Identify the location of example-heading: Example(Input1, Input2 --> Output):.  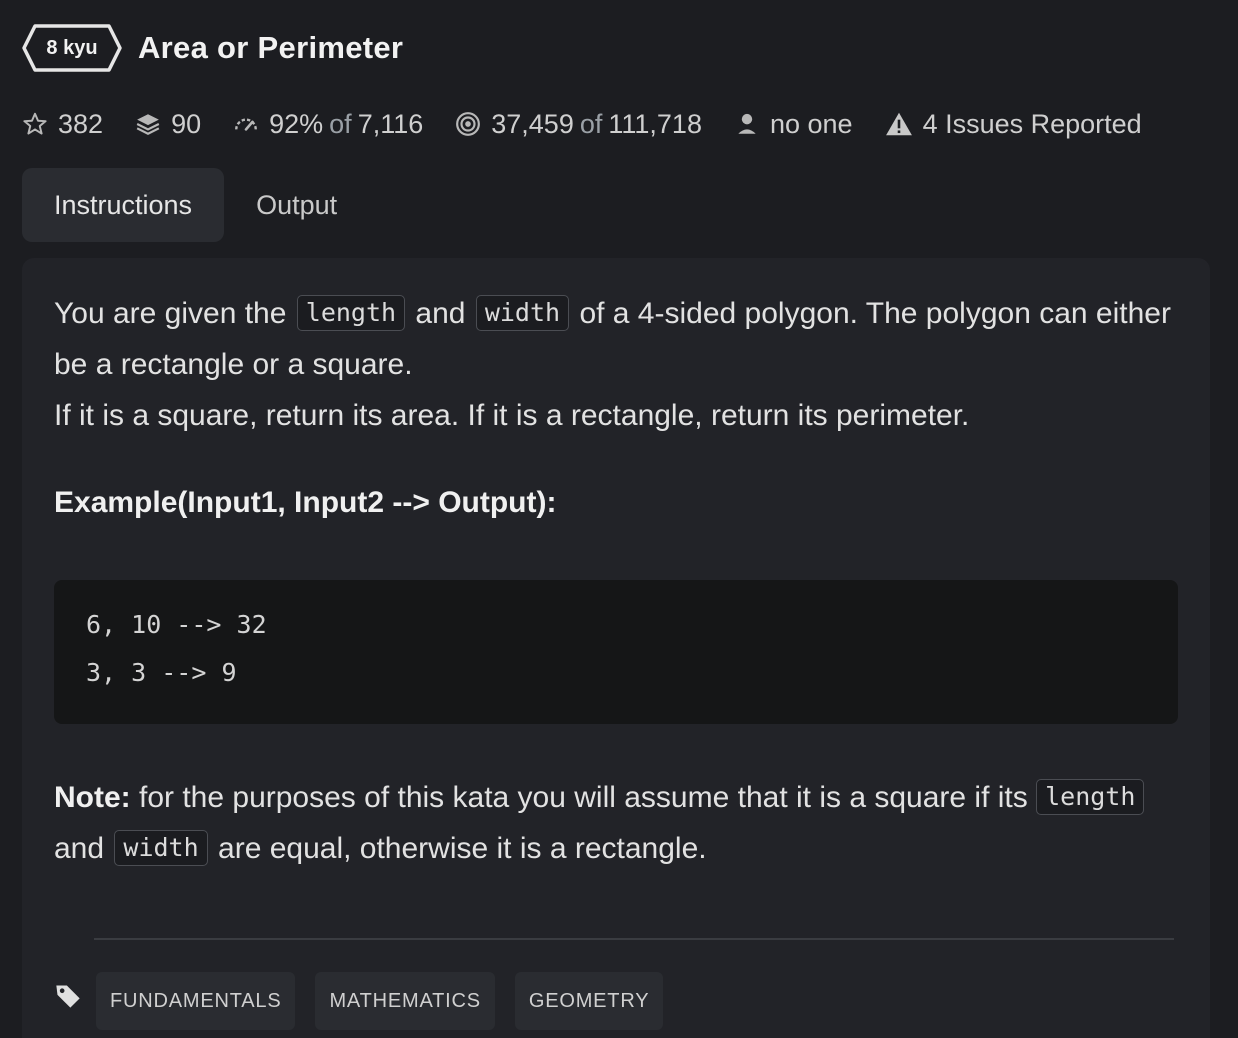
(305, 502).